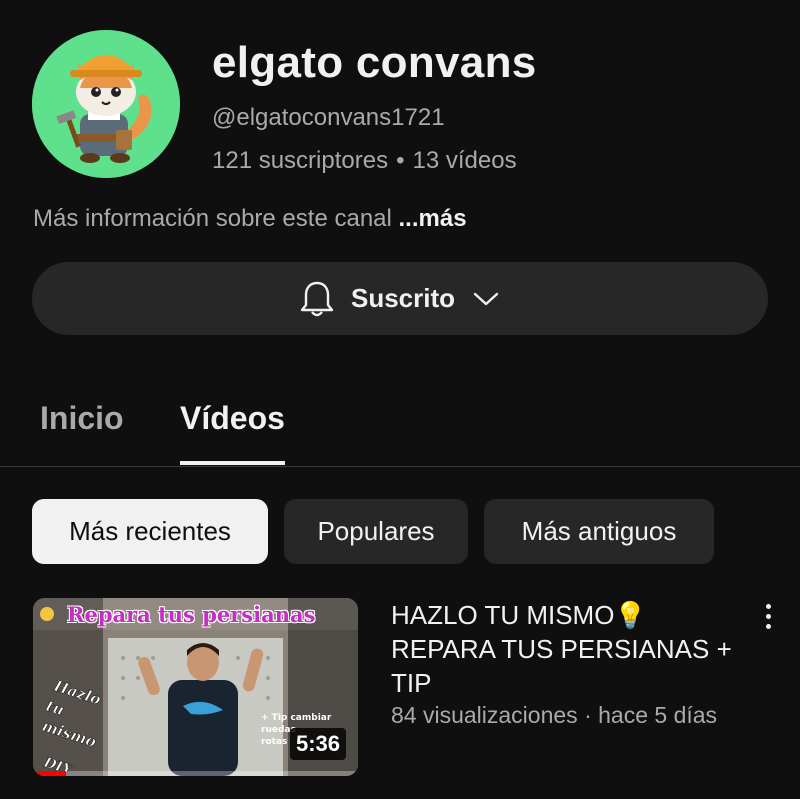  Describe the element at coordinates (274, 742) in the screenshot. I see `svg-text: rotas` at that location.